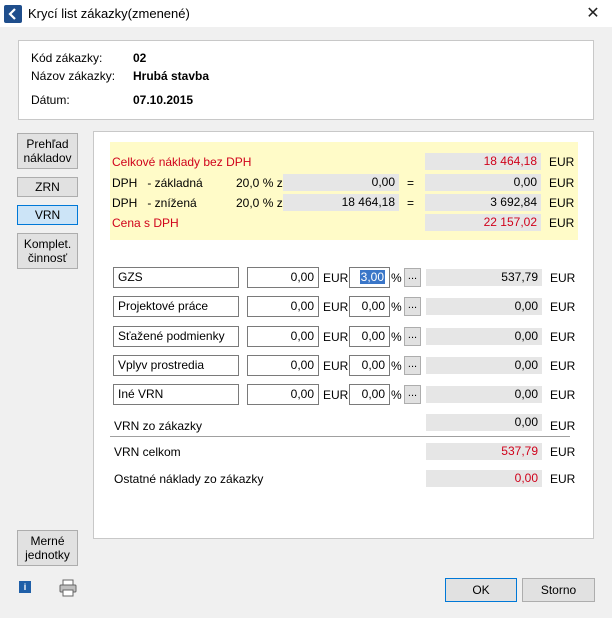 Image resolution: width=612 pixels, height=618 pixels. I want to click on dph-zakladna-rate: 20,0 % z, so click(259, 183).